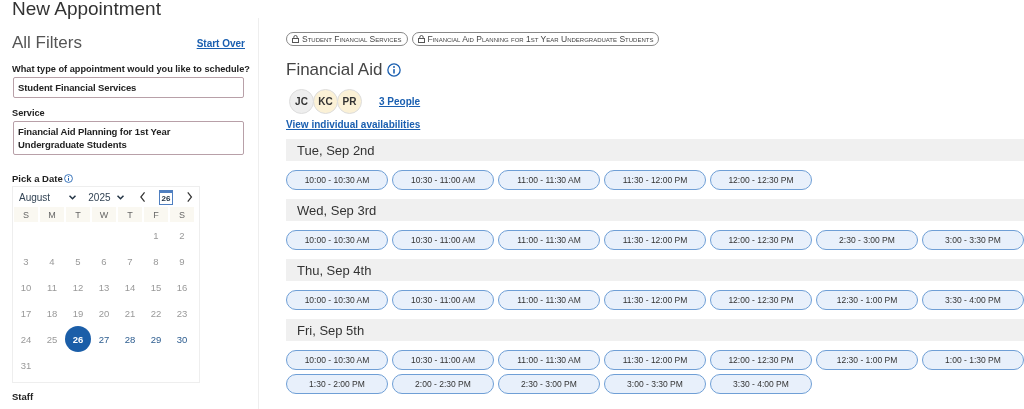 The image size is (1024, 409). I want to click on calendar-day: 27, so click(104, 339).